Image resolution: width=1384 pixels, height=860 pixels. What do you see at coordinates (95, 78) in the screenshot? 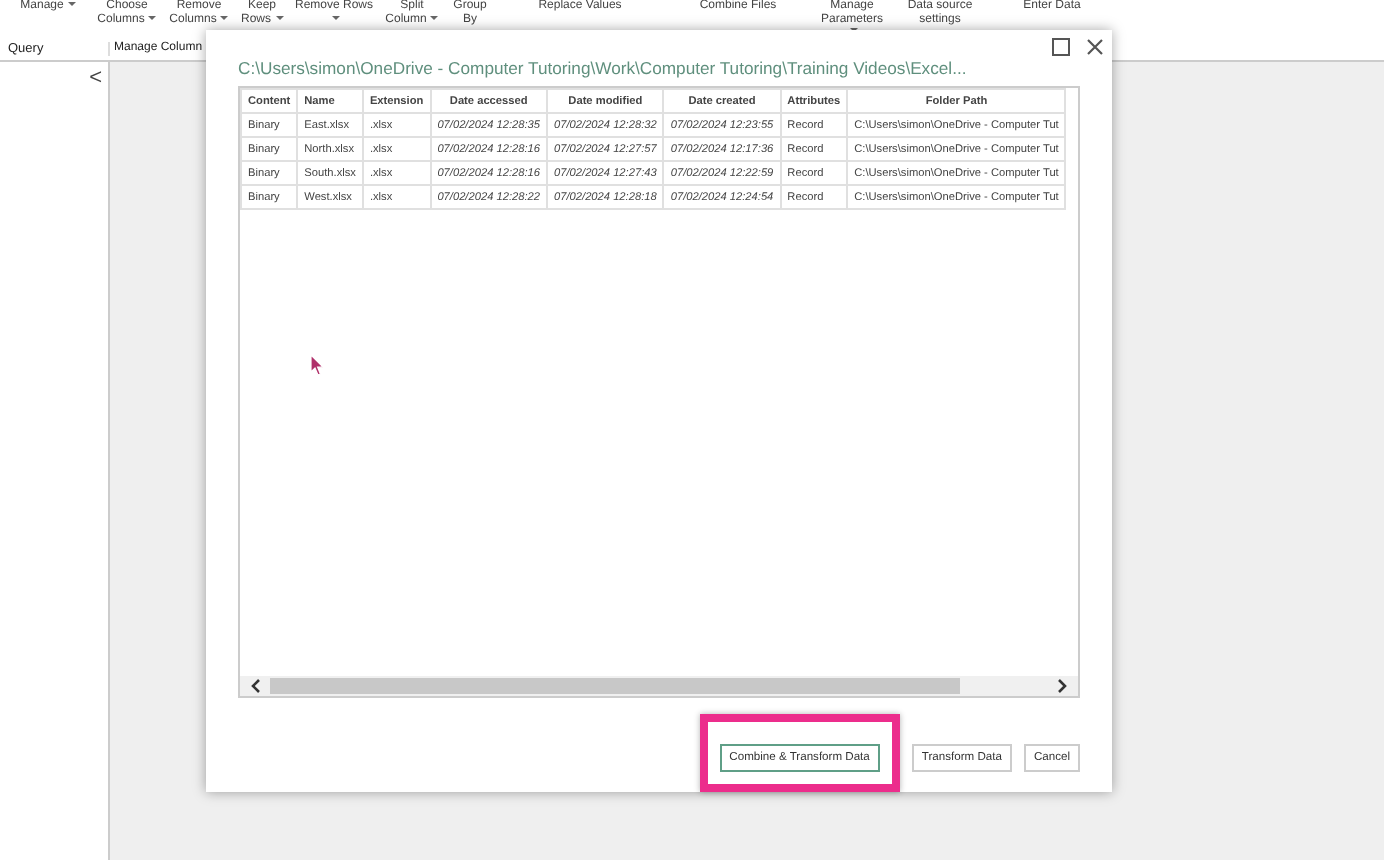
I see `collapse-button: <` at bounding box center [95, 78].